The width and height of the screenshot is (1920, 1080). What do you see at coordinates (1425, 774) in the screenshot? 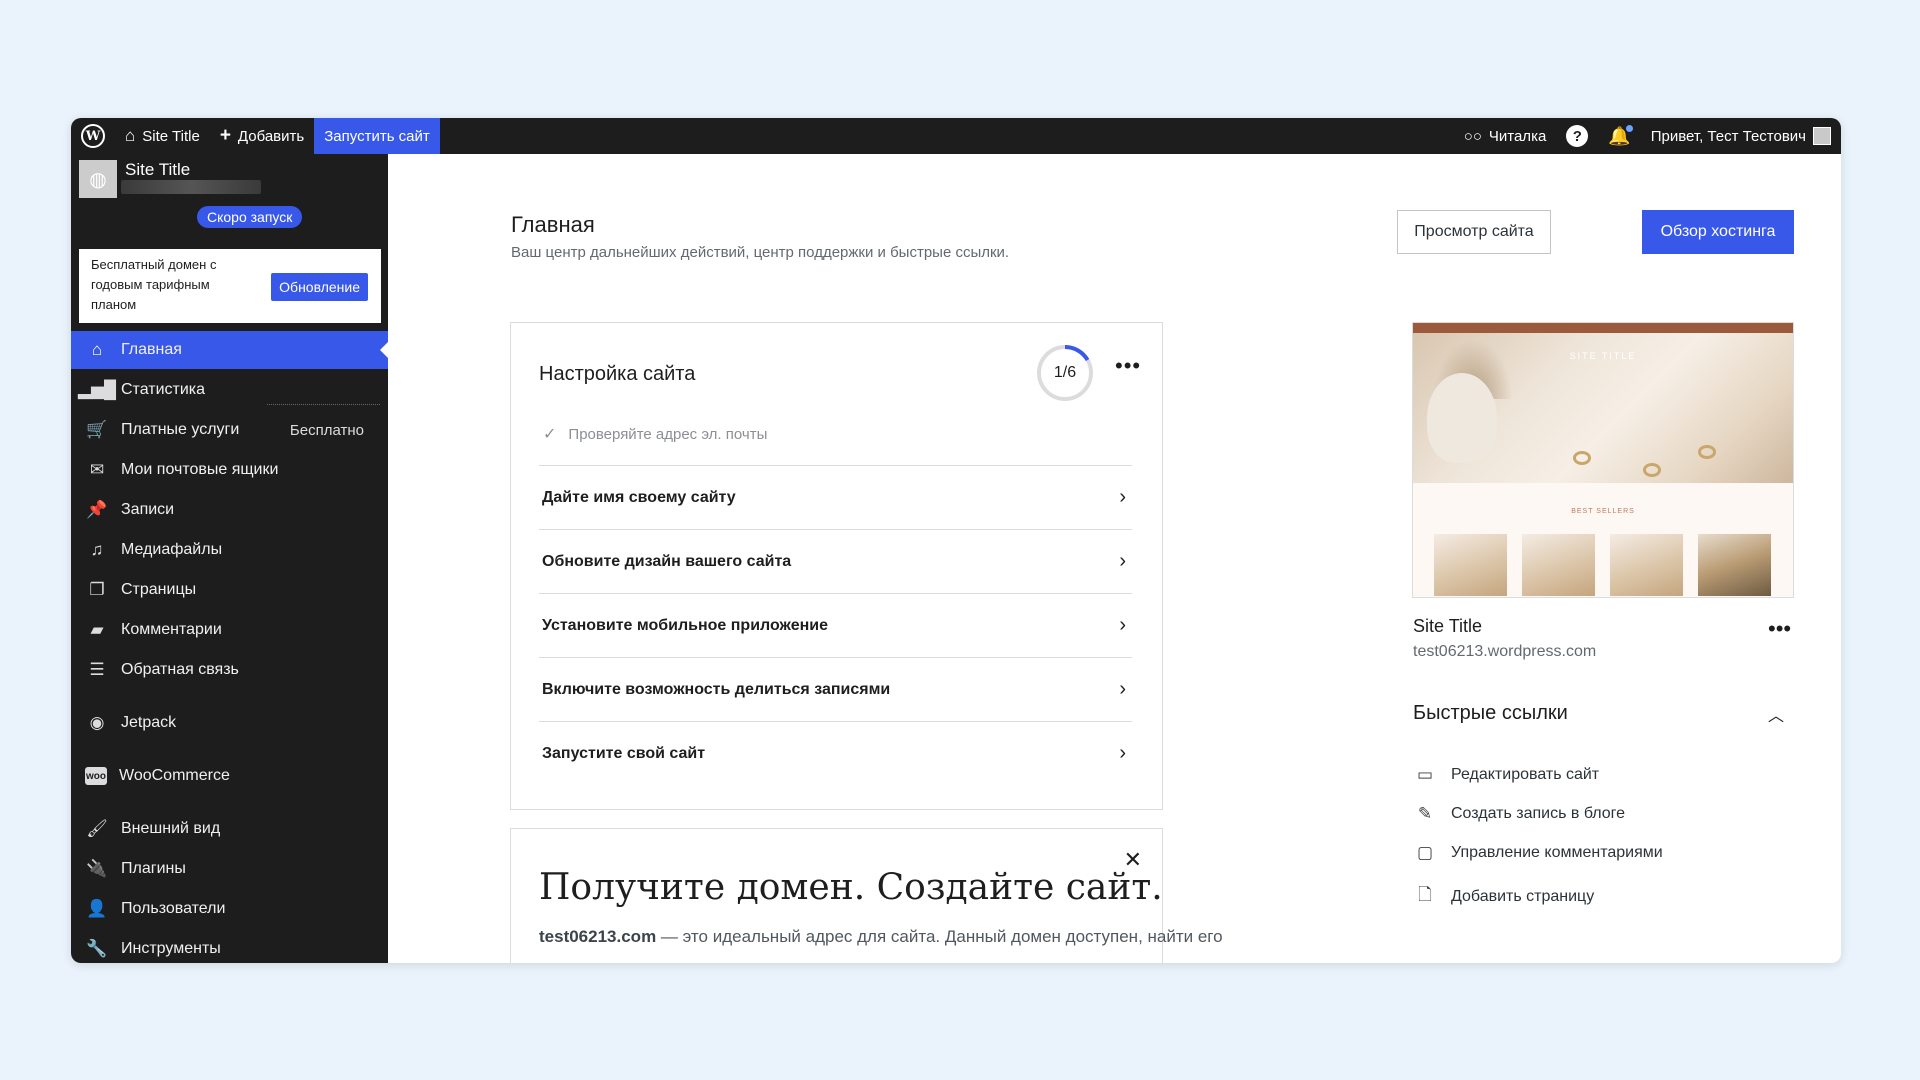
I see `laptop-icon: ▭` at bounding box center [1425, 774].